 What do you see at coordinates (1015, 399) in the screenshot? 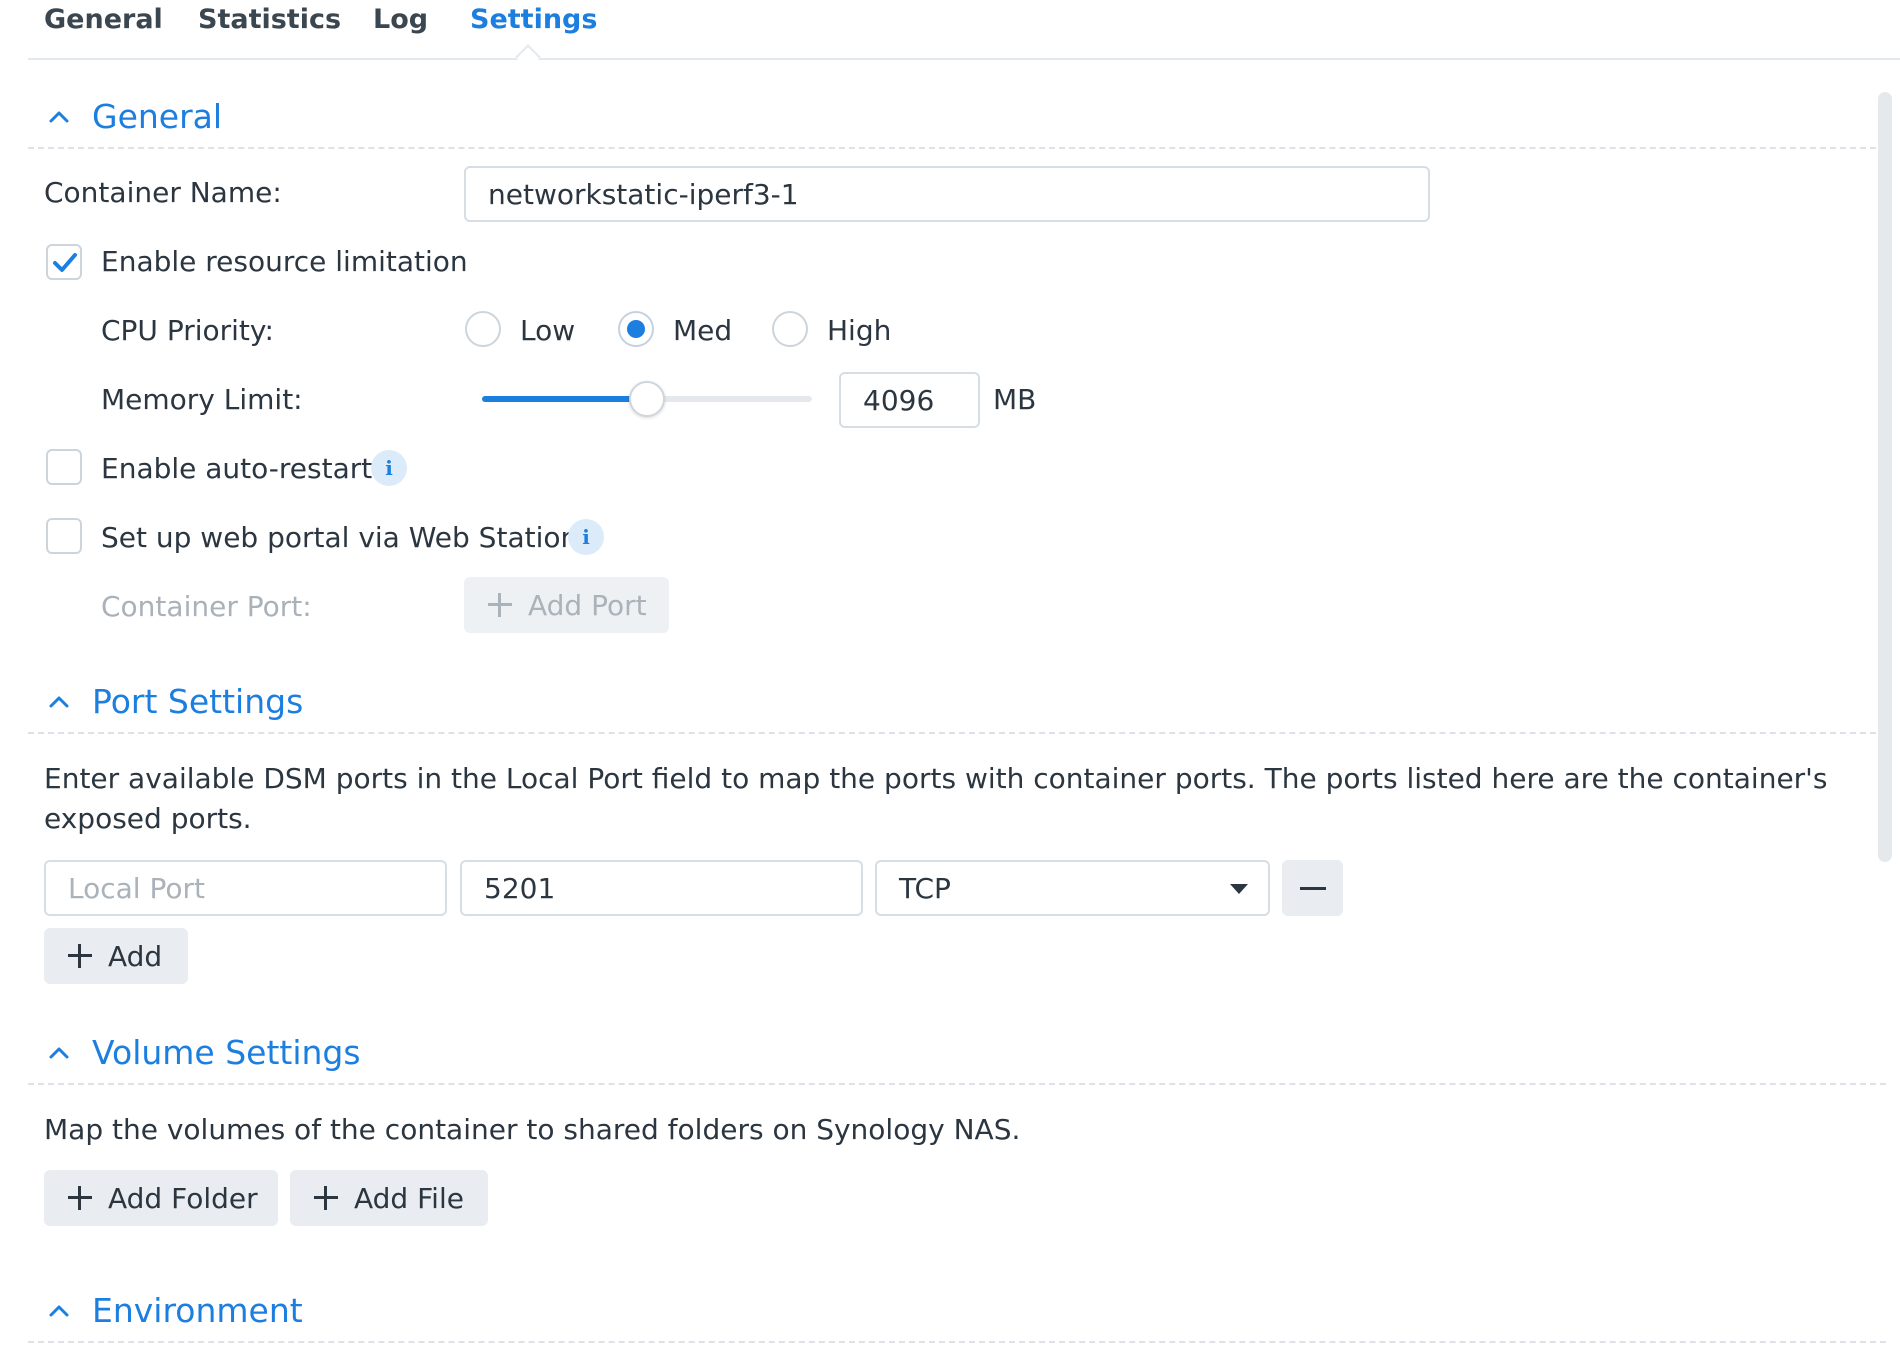
I see `memory-limit-unit: MB` at bounding box center [1015, 399].